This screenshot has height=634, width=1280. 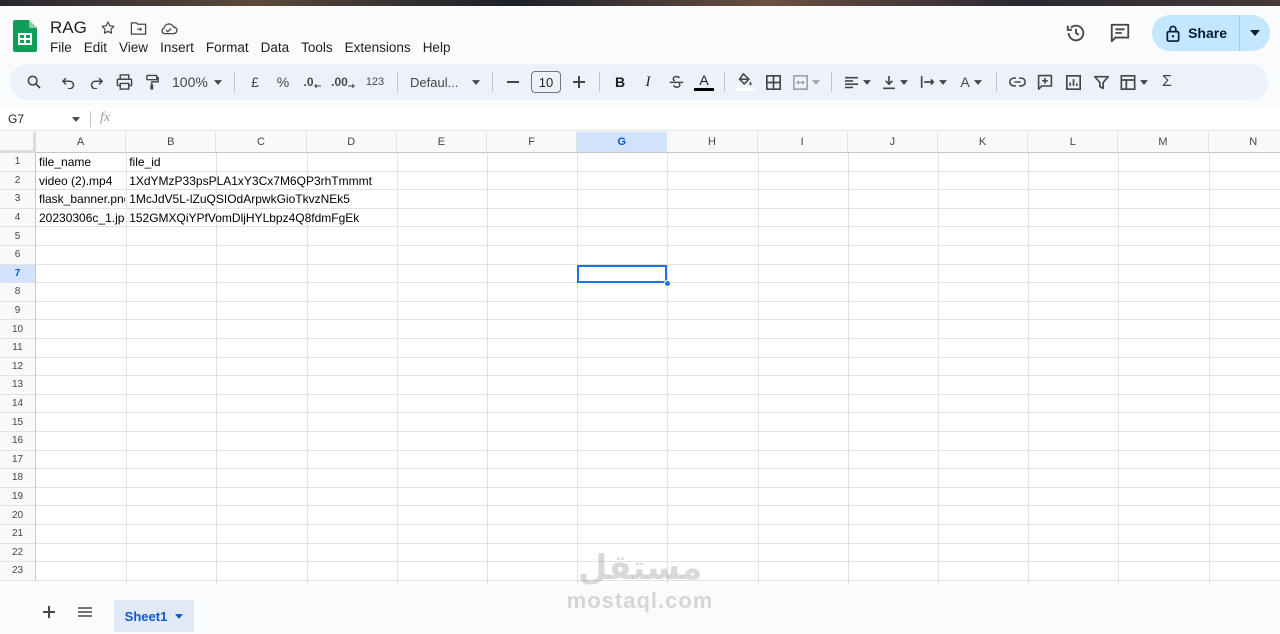 What do you see at coordinates (895, 82) in the screenshot?
I see `vertical-align-button` at bounding box center [895, 82].